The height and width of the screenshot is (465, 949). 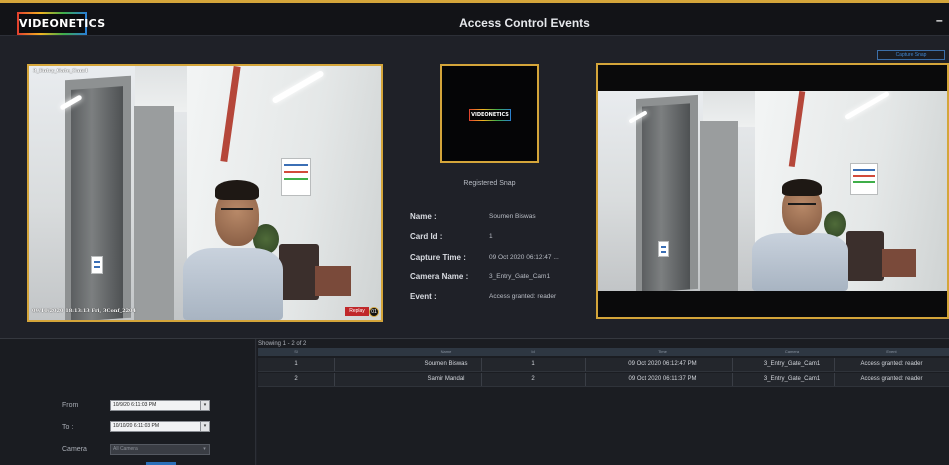 I want to click on capture-snap-button: Capture Snap, so click(x=911, y=55).